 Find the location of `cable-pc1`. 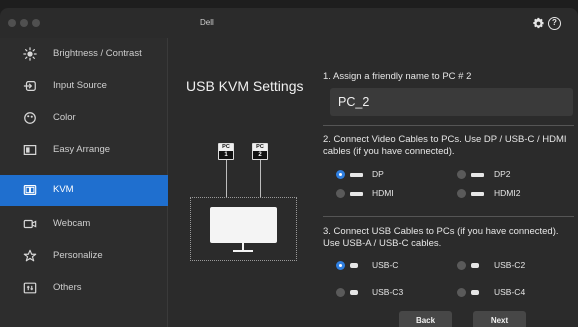

cable-pc1 is located at coordinates (226, 178).